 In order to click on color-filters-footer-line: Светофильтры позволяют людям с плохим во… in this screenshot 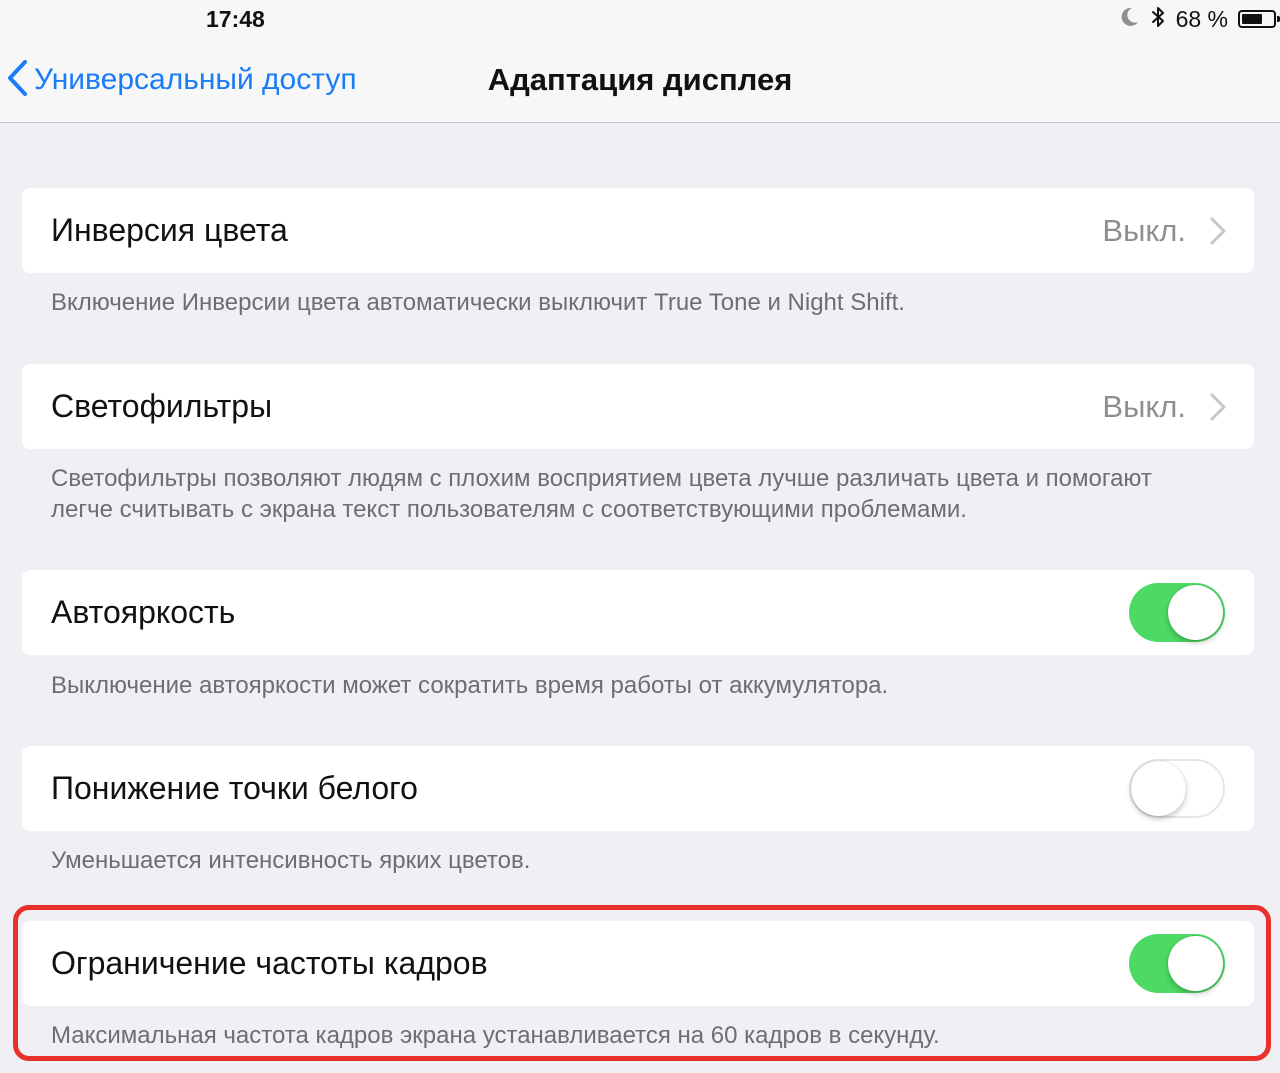, I will do `click(601, 478)`.